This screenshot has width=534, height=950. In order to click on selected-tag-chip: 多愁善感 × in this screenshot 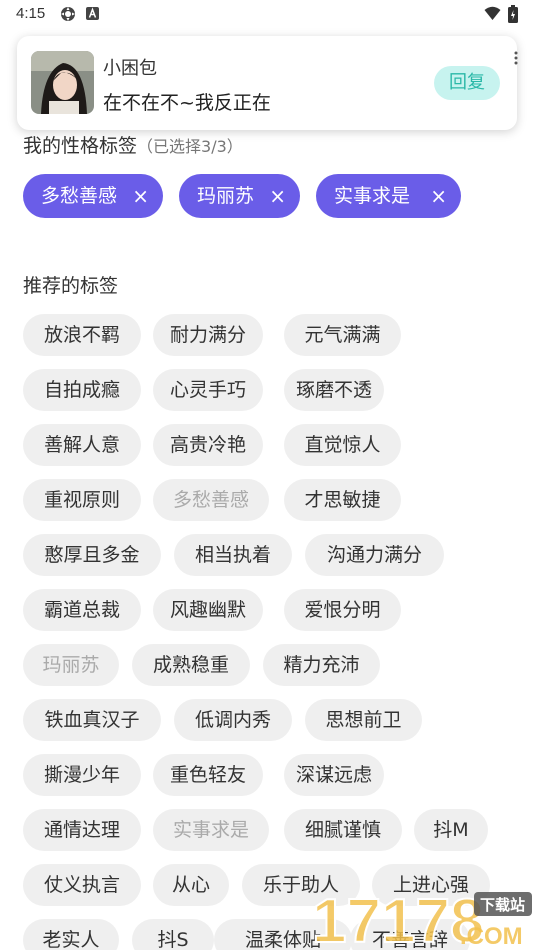, I will do `click(93, 196)`.